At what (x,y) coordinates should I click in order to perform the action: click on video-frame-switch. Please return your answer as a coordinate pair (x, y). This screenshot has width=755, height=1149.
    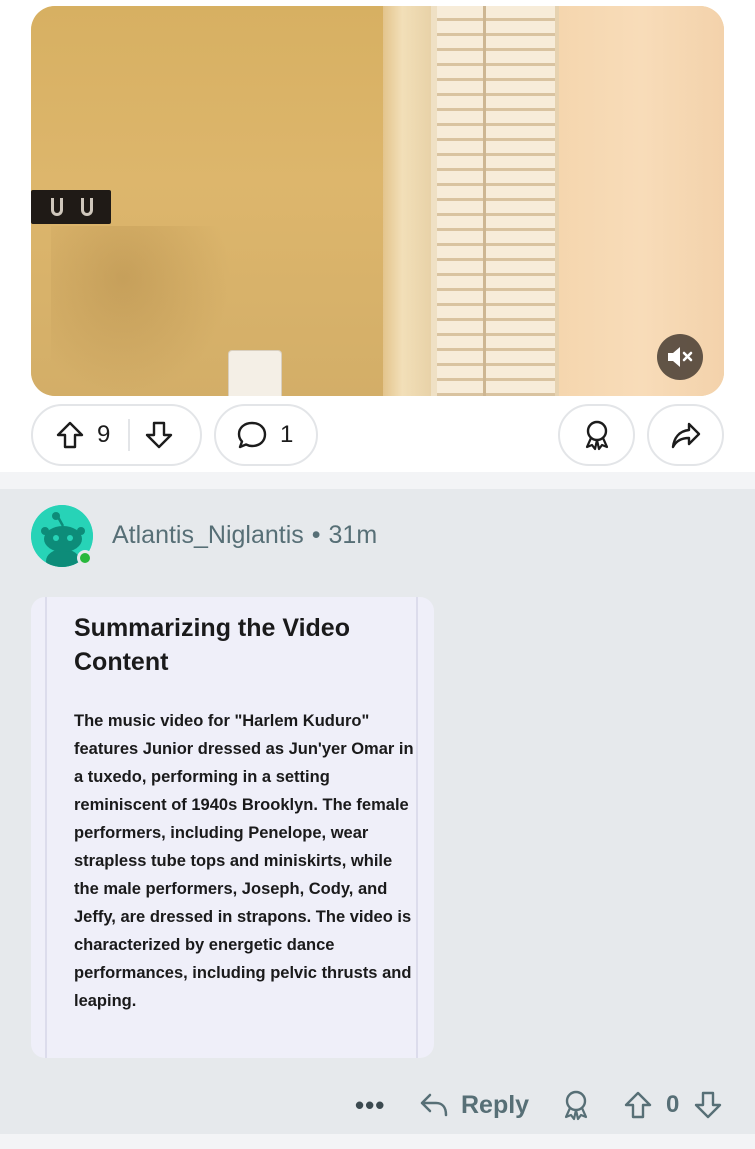
    Looking at the image, I should click on (255, 373).